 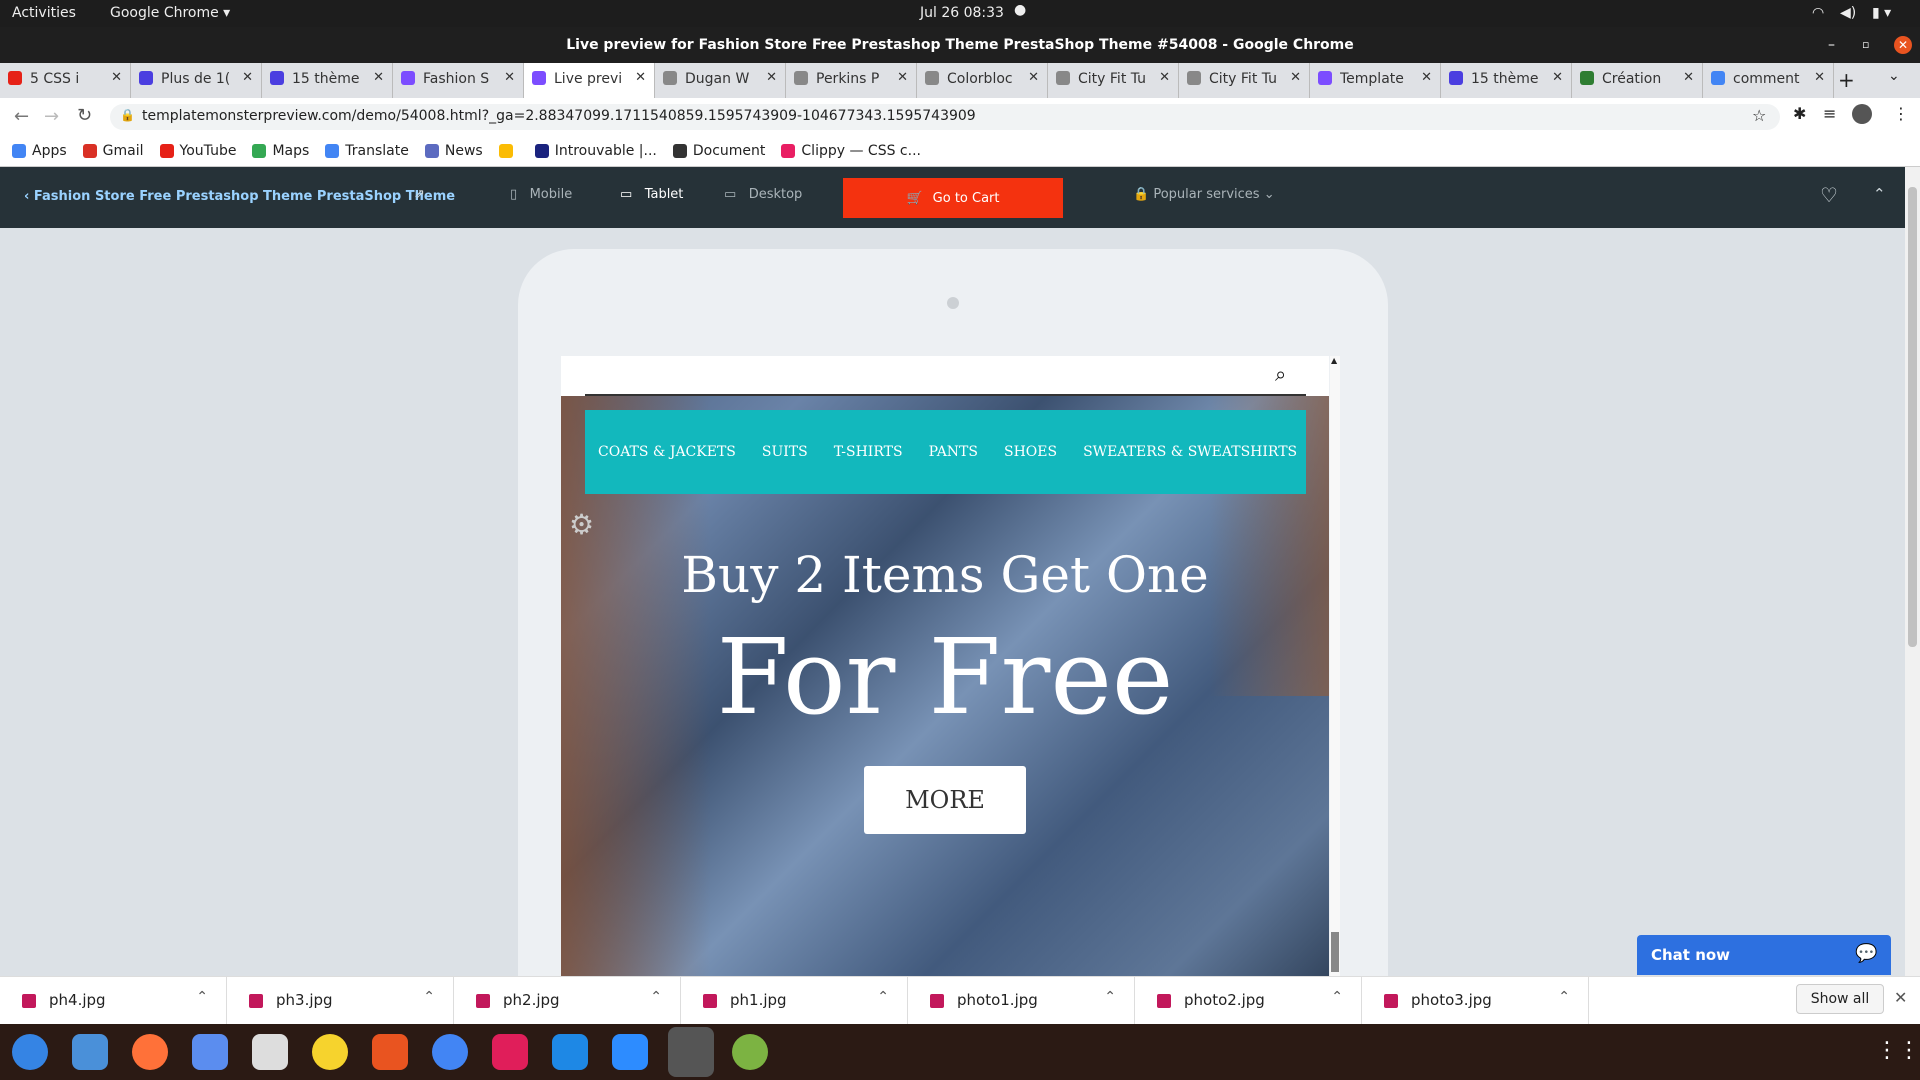 I want to click on browser-tab: Fashion S ✕, so click(x=458, y=80).